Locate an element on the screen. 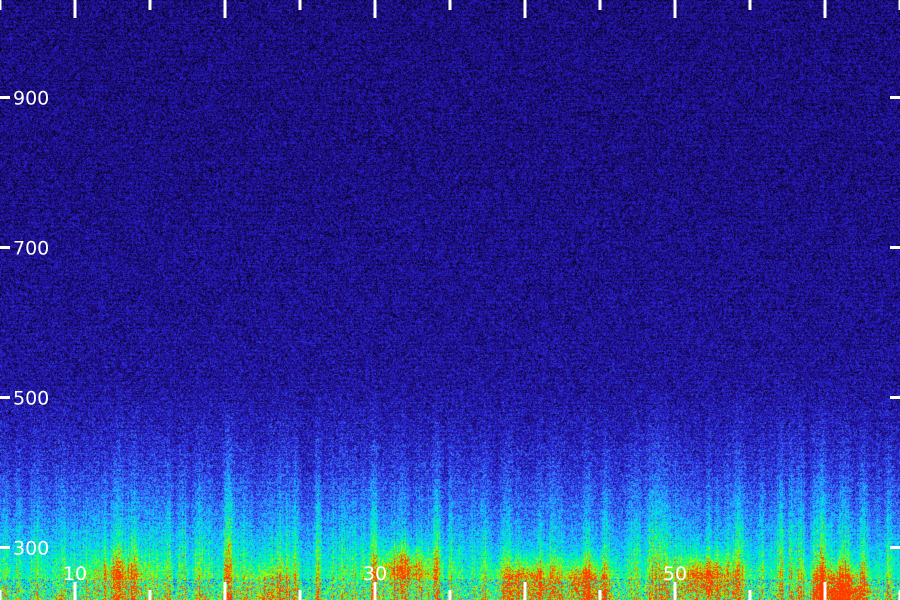  x-tick-label-50: 50 is located at coordinates (675, 574).